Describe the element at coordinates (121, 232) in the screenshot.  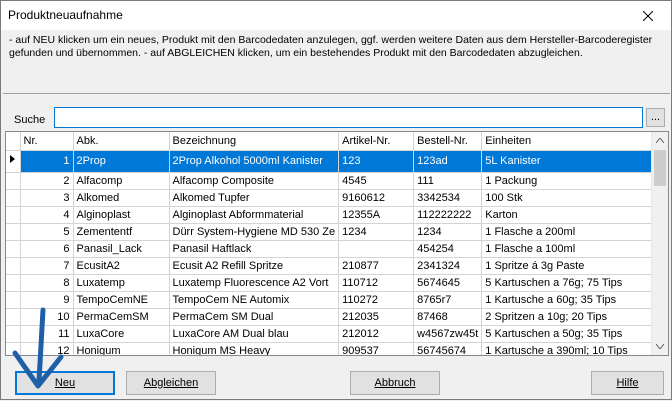
I see `table-cell: Zemententf` at that location.